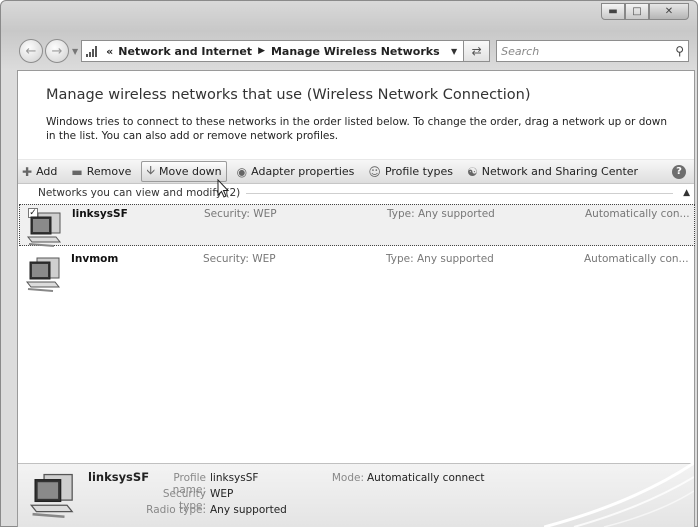 This screenshot has height=527, width=698. I want to click on network-icon: ☯, so click(472, 171).